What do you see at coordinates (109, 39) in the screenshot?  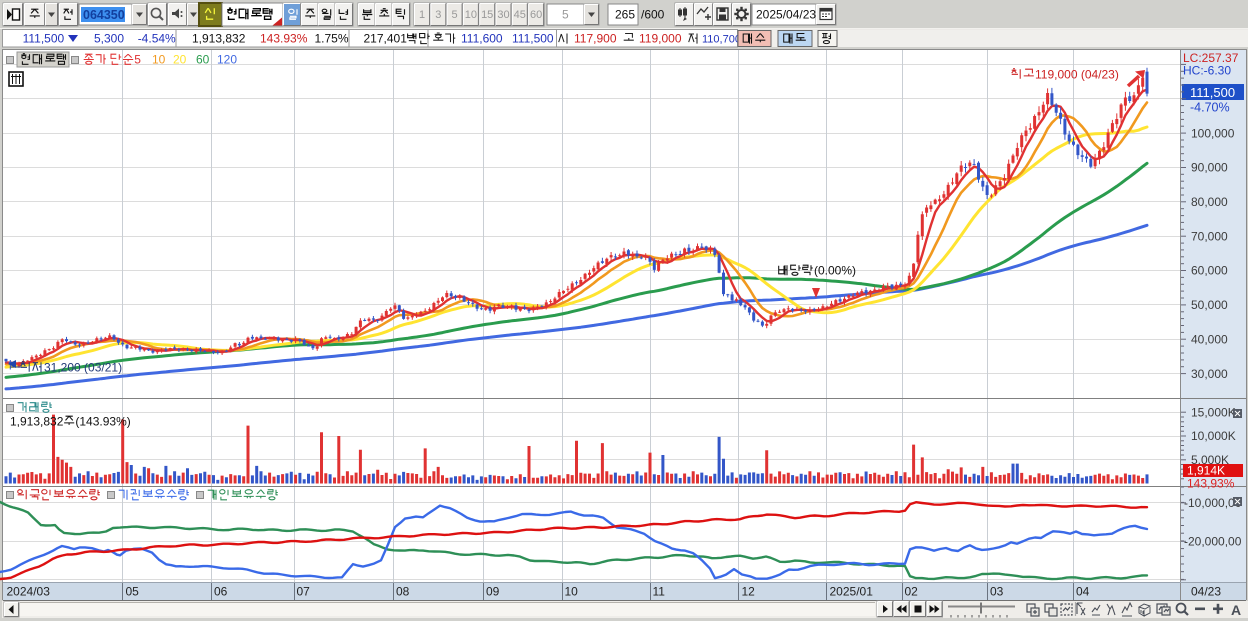 I see `svg-text: 5,300` at bounding box center [109, 39].